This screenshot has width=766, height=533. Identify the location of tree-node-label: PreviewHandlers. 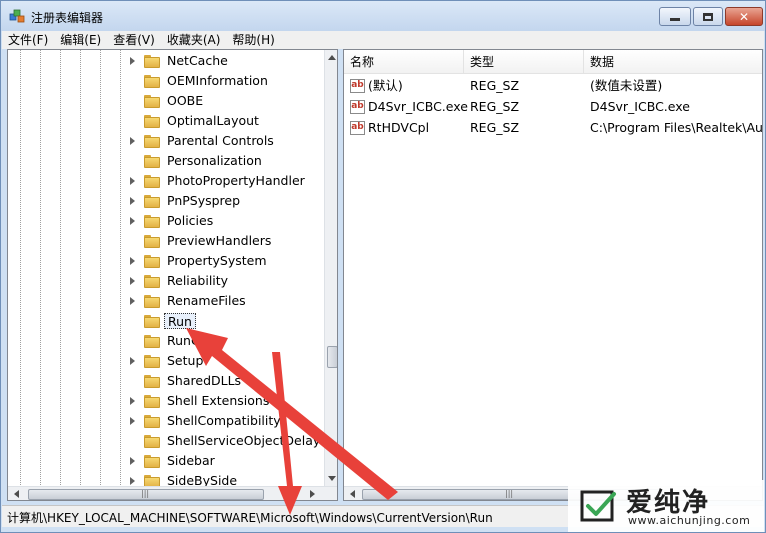
(219, 240).